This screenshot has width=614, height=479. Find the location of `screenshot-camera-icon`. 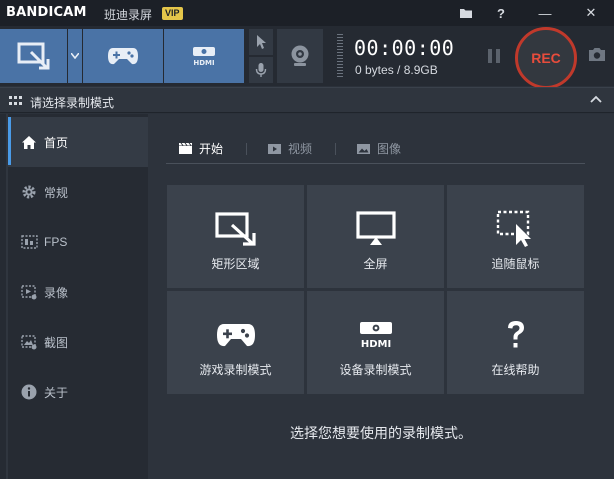

screenshot-camera-icon is located at coordinates (597, 54).